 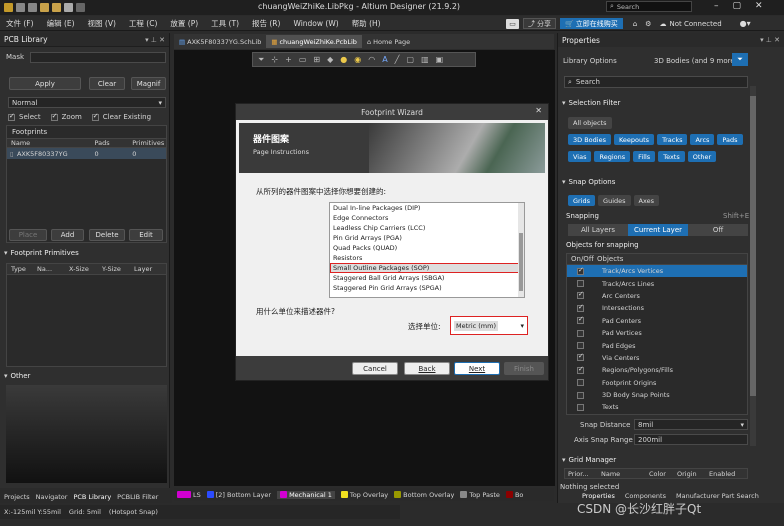 What do you see at coordinates (657, 407) in the screenshot?
I see `snap-object-row: Texts` at bounding box center [657, 407].